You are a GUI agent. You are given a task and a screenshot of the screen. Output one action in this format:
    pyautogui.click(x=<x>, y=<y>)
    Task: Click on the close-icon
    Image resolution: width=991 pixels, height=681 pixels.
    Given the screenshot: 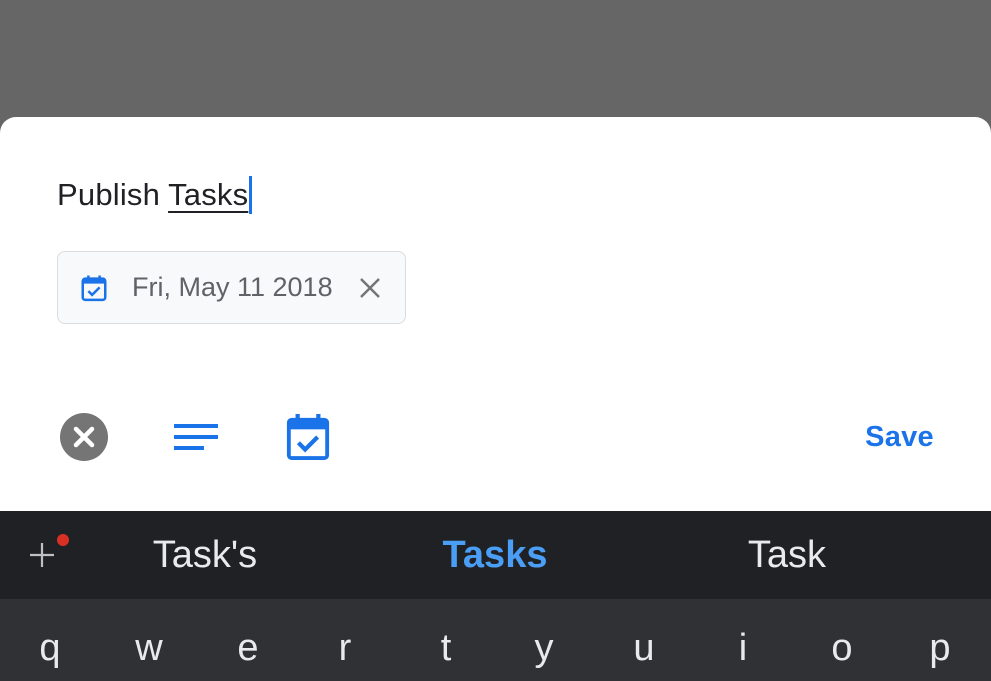 What is the action you would take?
    pyautogui.click(x=370, y=288)
    